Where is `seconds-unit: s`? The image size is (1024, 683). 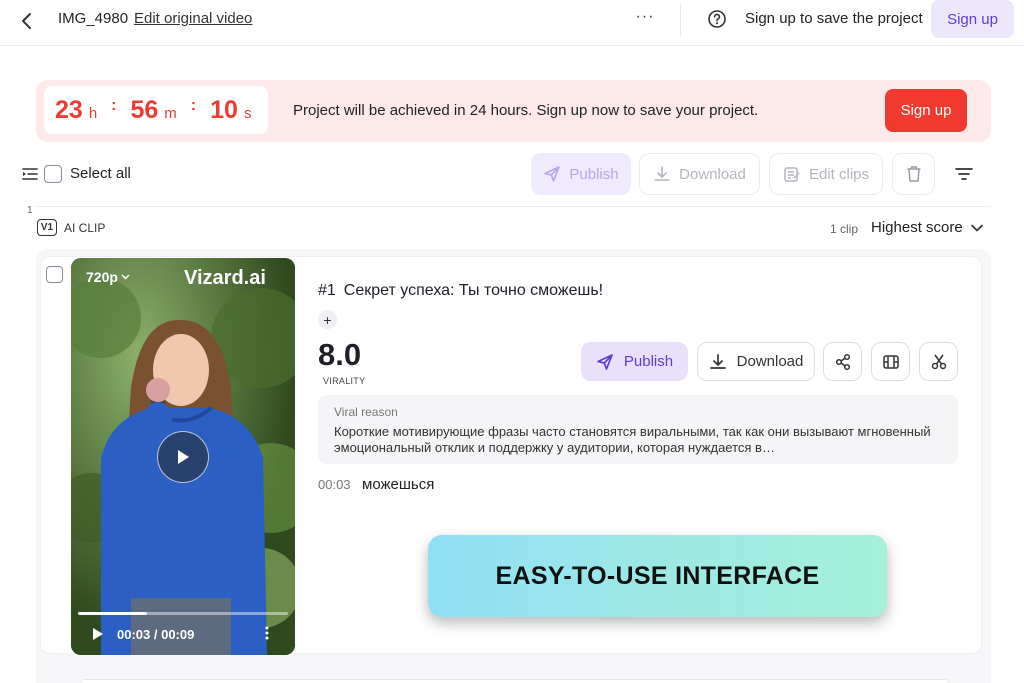 seconds-unit: s is located at coordinates (247, 113).